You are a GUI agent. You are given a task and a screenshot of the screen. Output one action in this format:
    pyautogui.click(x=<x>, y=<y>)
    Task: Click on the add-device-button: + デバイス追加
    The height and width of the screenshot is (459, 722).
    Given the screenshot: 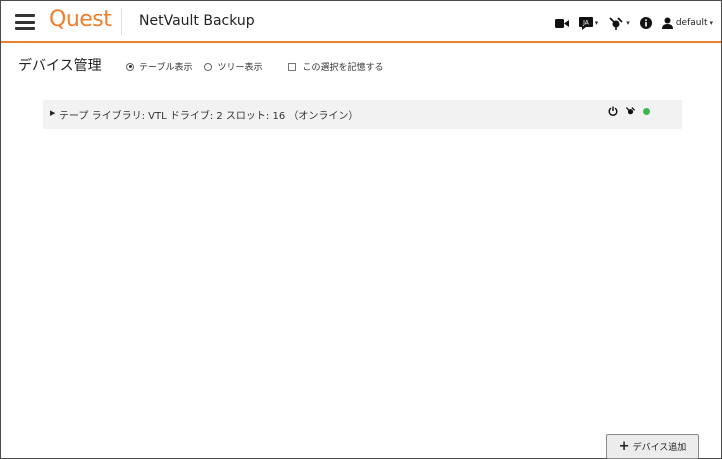 What is the action you would take?
    pyautogui.click(x=652, y=446)
    